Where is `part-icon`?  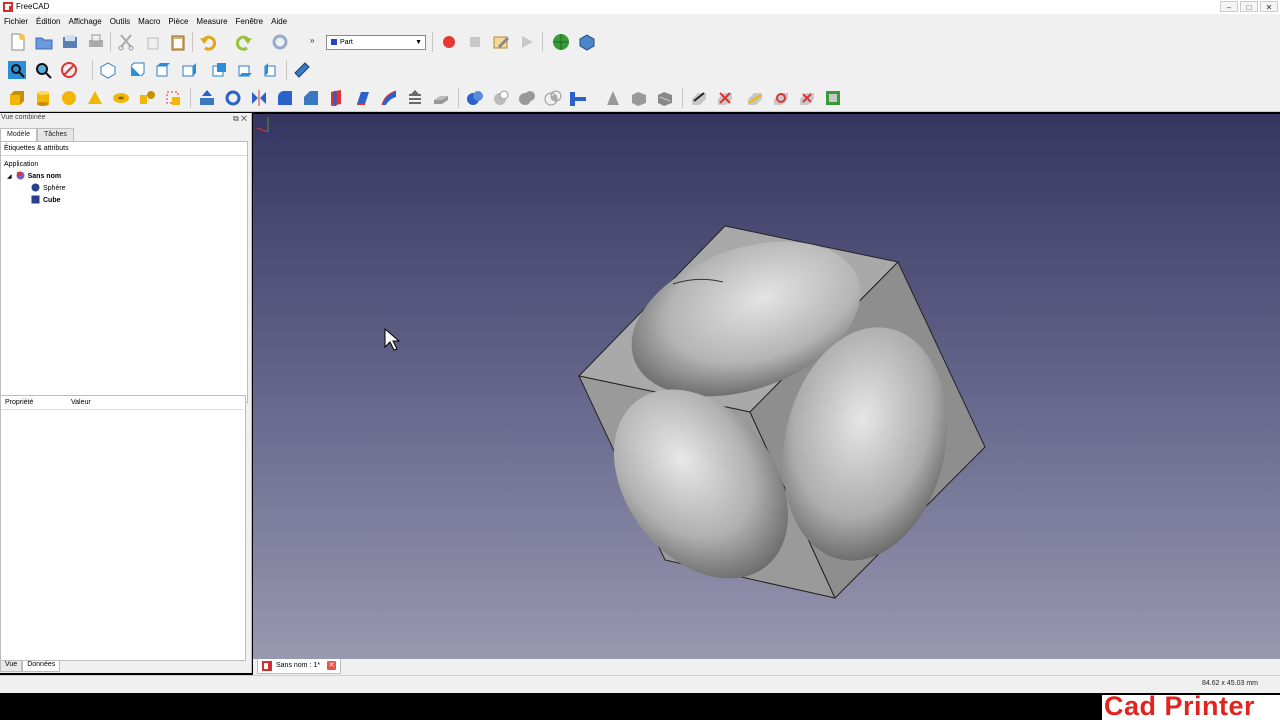 part-icon is located at coordinates (334, 42).